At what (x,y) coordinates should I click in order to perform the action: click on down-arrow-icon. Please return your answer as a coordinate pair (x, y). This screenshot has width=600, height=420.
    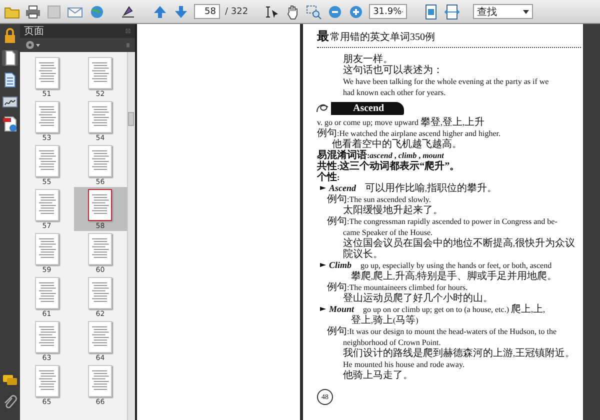
    Looking at the image, I should click on (181, 12).